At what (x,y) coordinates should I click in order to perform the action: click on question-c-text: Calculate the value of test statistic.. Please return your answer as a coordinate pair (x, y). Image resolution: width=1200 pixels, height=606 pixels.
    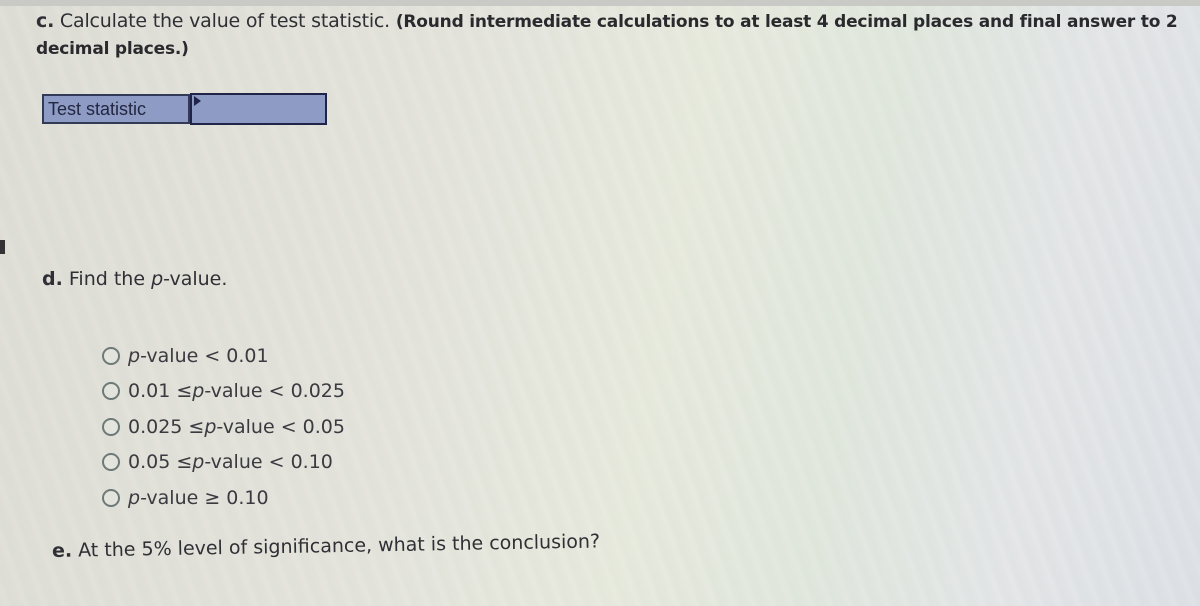
    Looking at the image, I should click on (225, 21).